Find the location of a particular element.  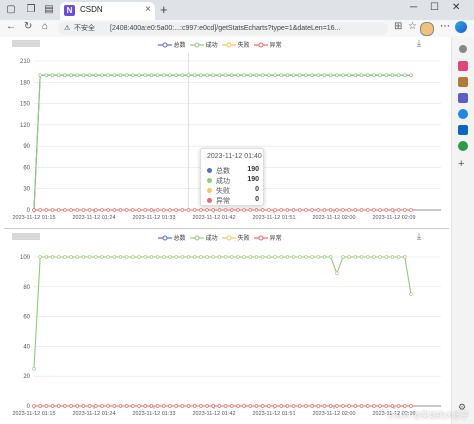

y-tick-label: 180 is located at coordinates (25, 83).